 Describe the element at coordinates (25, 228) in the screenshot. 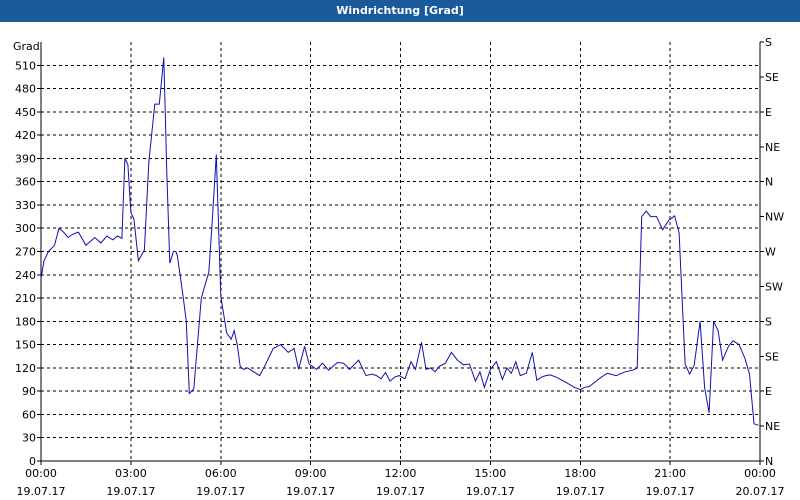

I see `y-tick-label: 300` at that location.